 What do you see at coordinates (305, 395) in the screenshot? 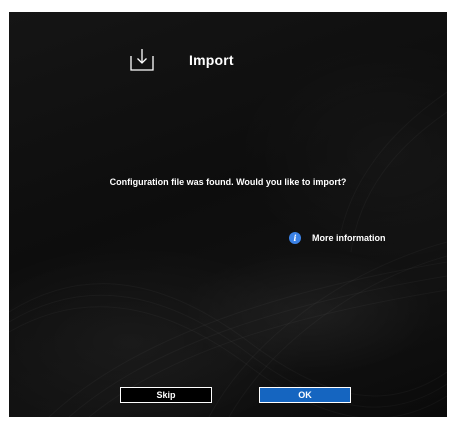
I see `ok-button: OK` at bounding box center [305, 395].